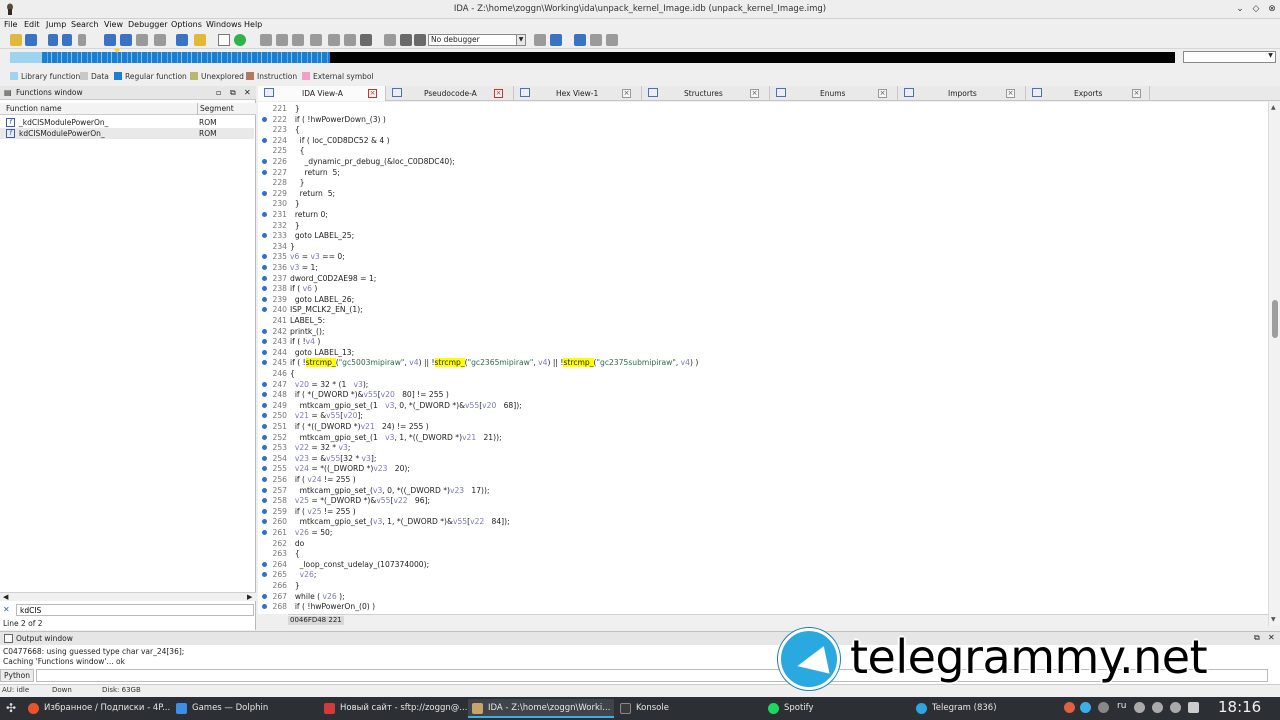 Image resolution: width=1280 pixels, height=720 pixels. Describe the element at coordinates (1229, 57) in the screenshot. I see `segment-select: ▼` at that location.